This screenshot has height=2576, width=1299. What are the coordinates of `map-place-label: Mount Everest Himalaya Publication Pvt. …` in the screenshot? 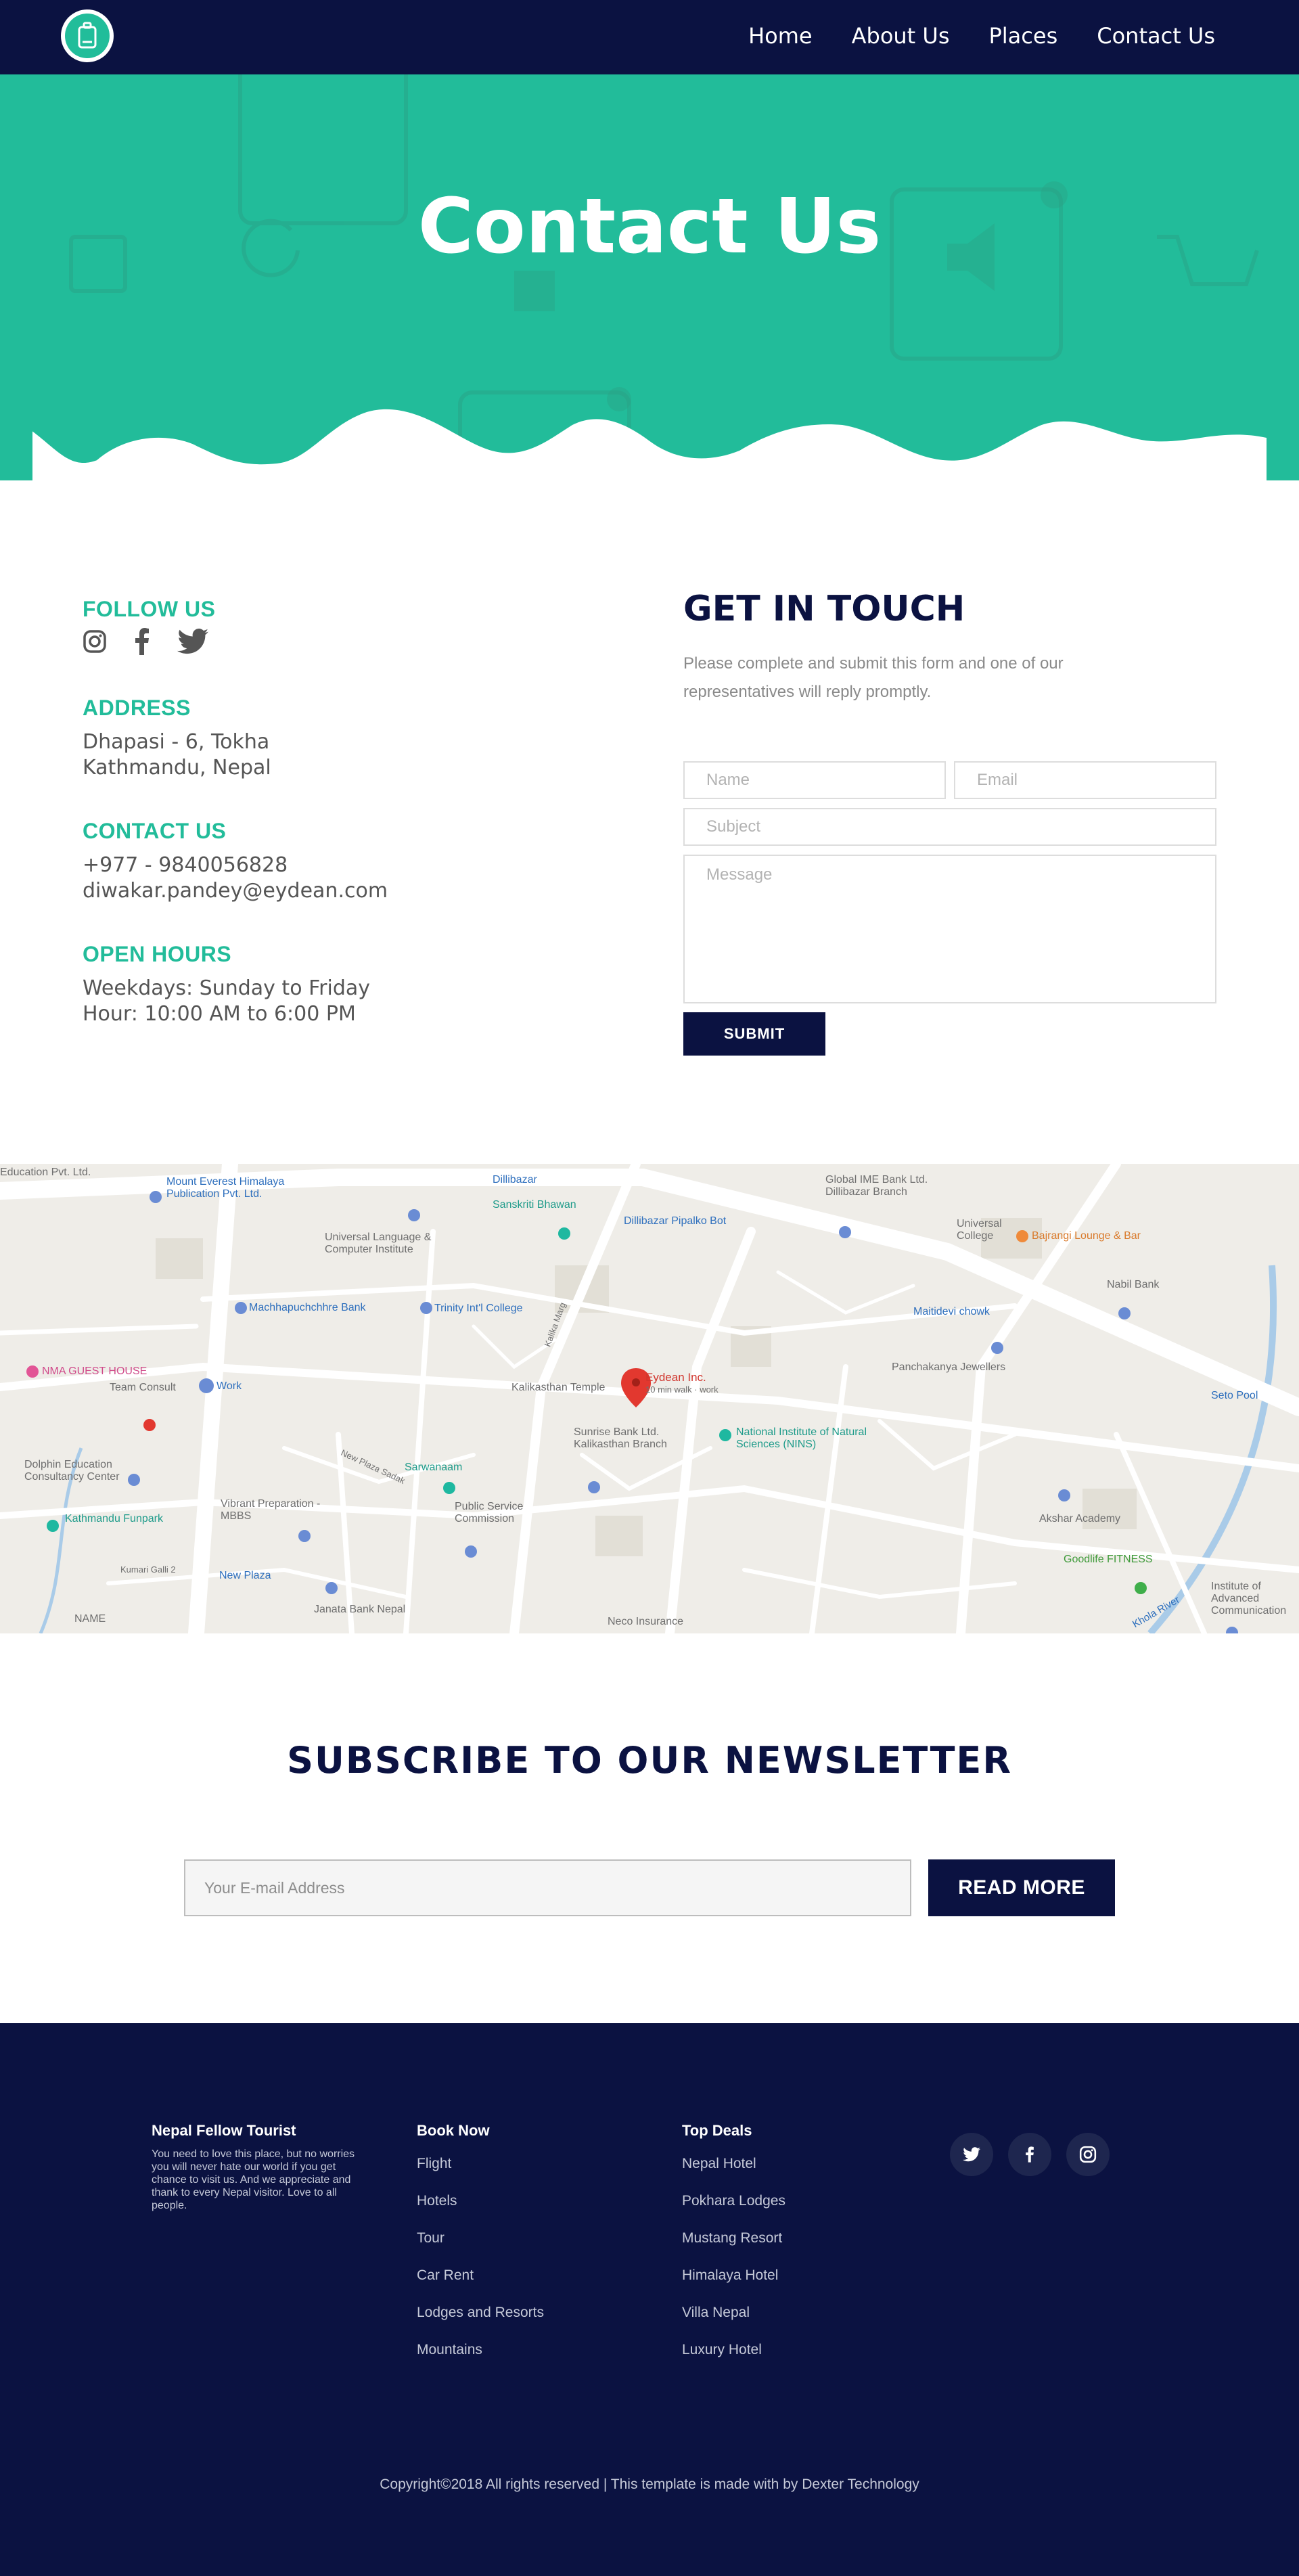 It's located at (225, 1188).